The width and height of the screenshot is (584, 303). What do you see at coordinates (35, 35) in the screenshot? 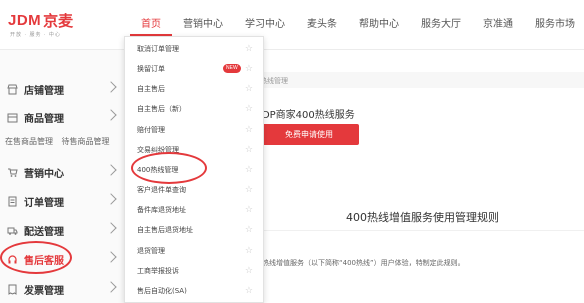
I see `logo-tagline: 开放 · 服务 · 中心` at bounding box center [35, 35].